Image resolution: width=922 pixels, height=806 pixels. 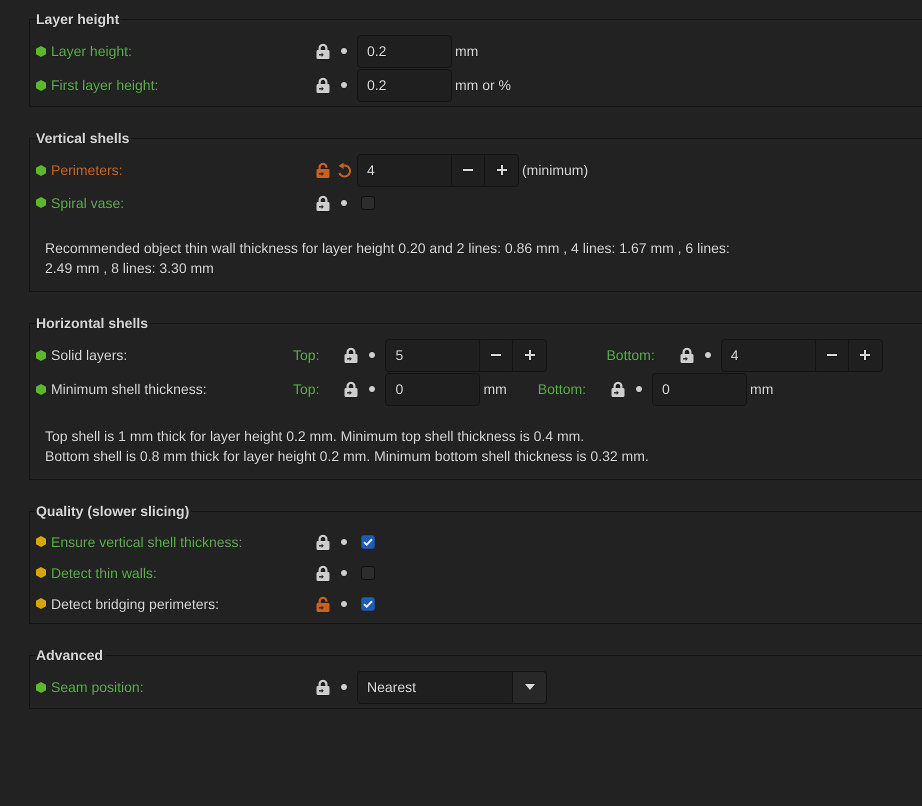 I want to click on option-label: Layer height:, so click(x=91, y=51).